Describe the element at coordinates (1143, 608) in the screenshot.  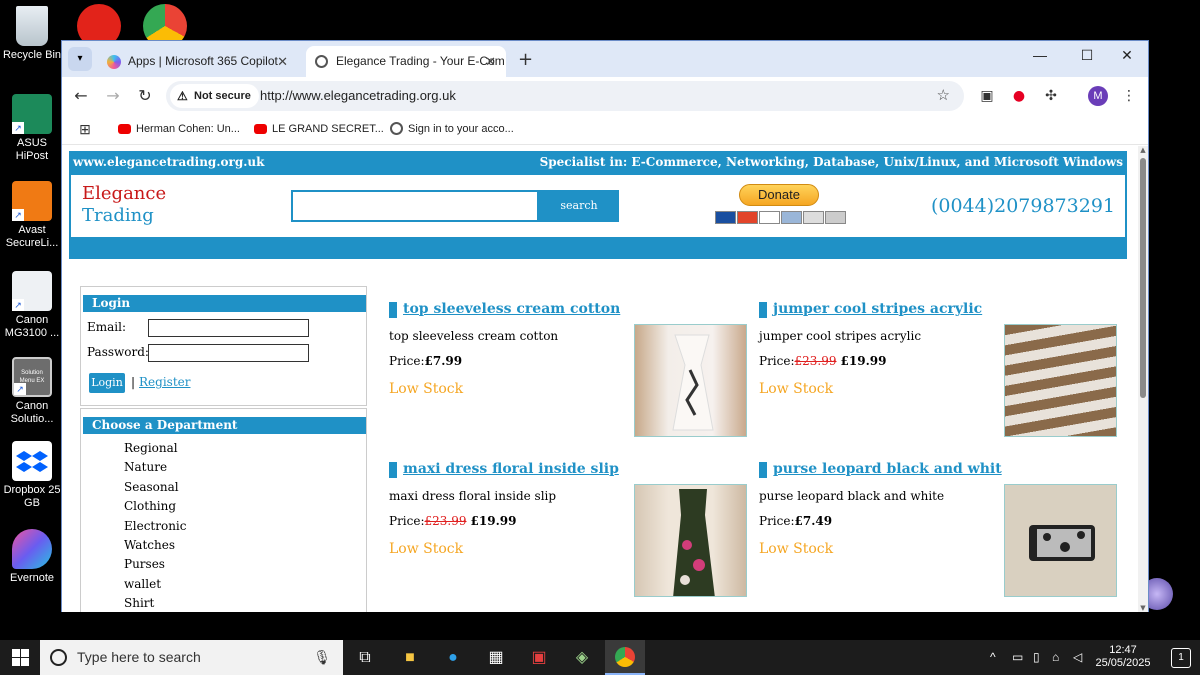
I see `scroll-down-icon: ▼` at that location.